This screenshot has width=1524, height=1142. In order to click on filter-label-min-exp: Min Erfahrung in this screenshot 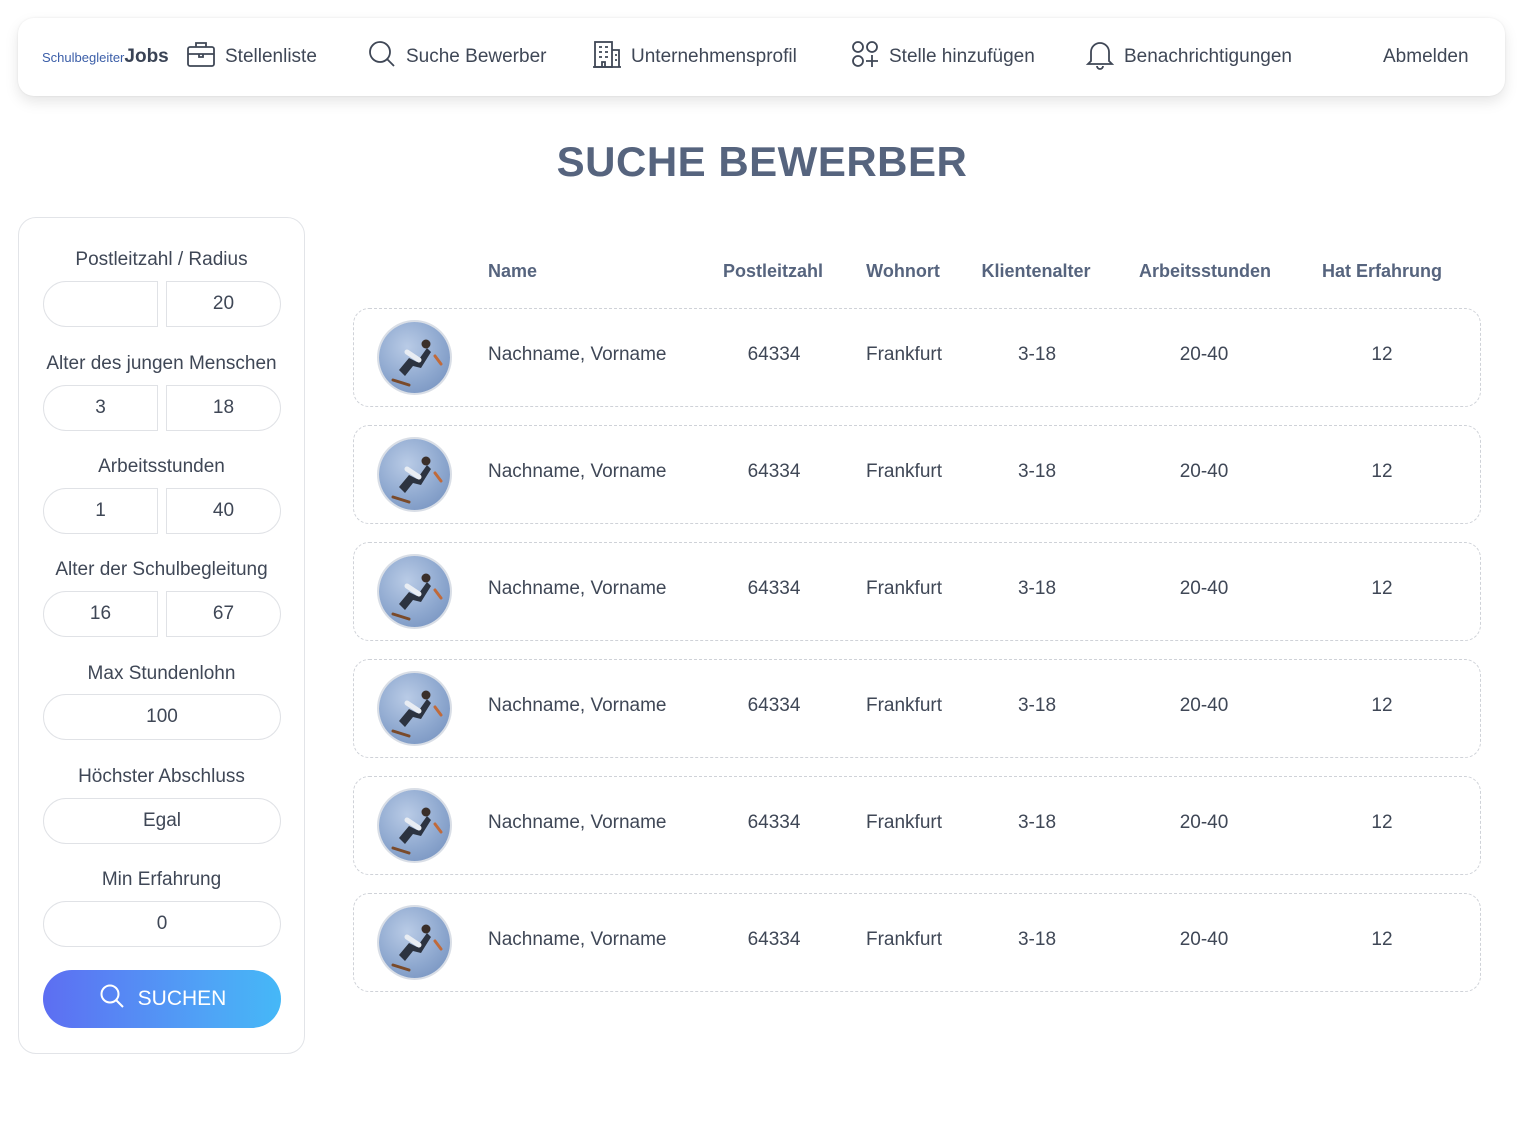, I will do `click(161, 879)`.